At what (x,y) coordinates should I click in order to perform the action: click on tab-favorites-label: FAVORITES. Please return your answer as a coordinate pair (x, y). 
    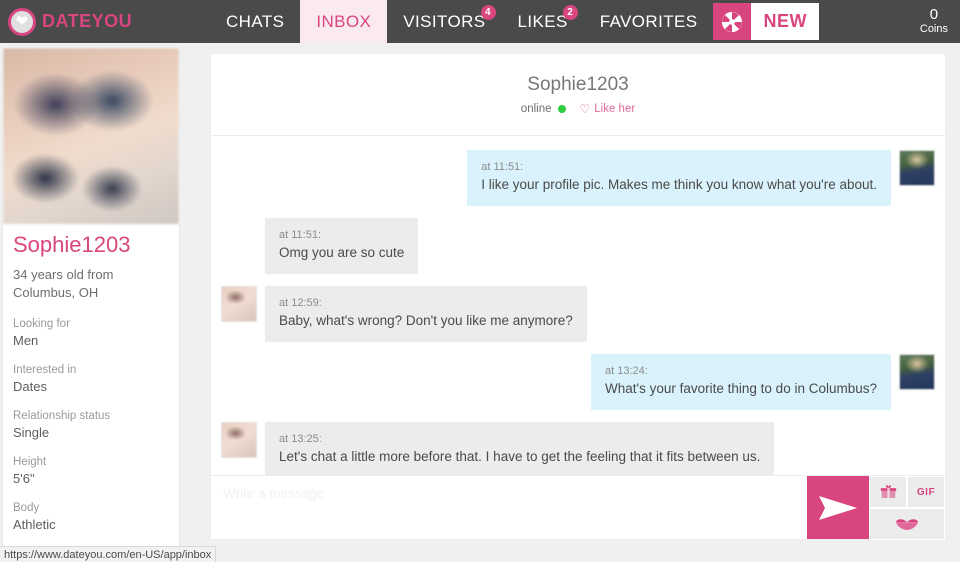
    Looking at the image, I should click on (648, 21).